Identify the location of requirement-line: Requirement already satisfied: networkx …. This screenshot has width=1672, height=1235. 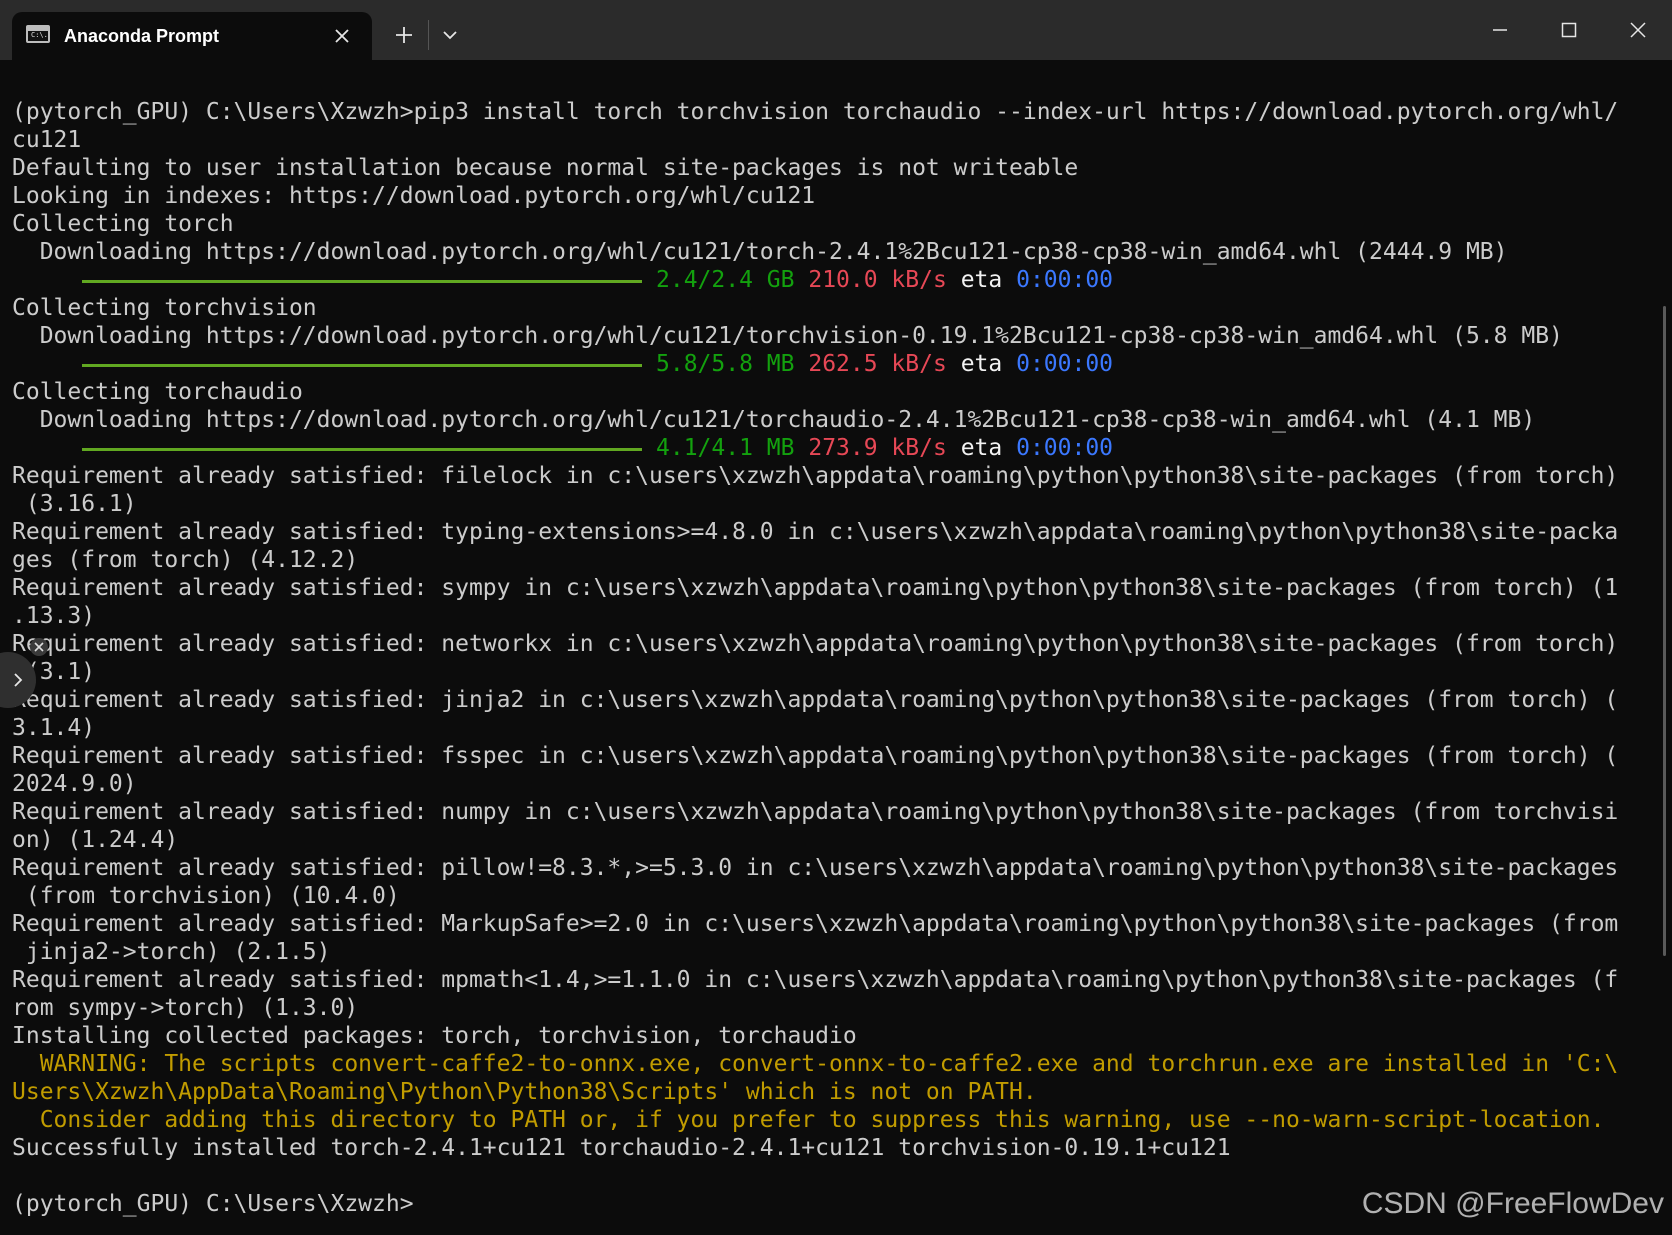
(815, 644).